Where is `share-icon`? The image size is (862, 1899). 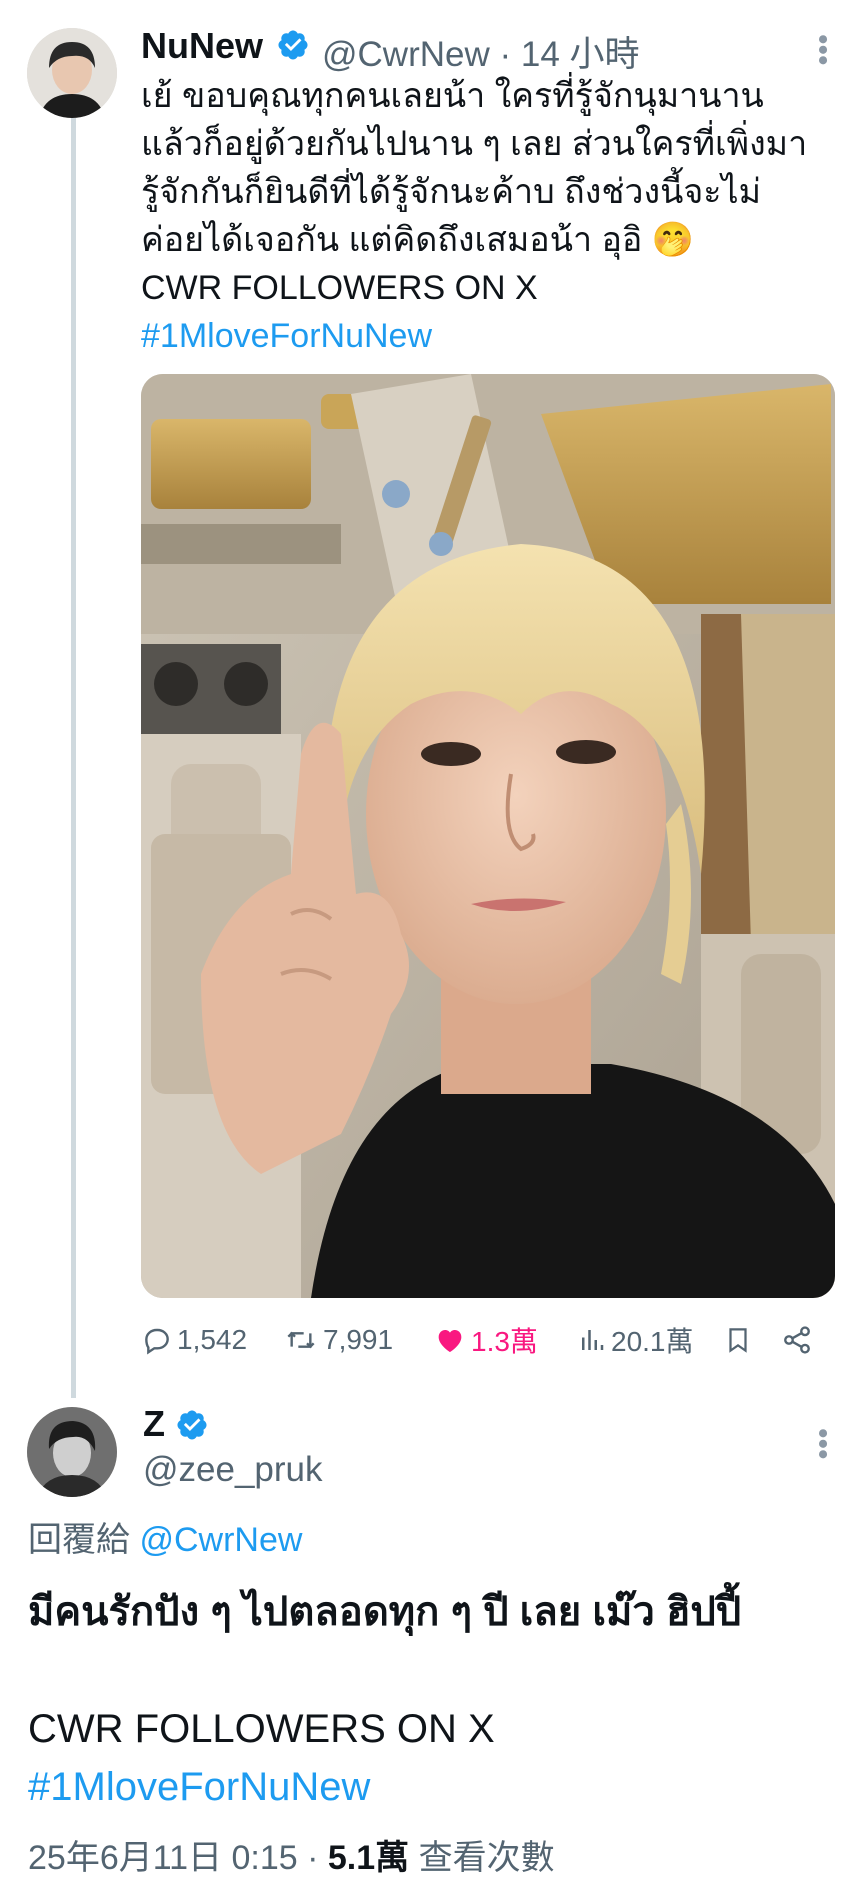
share-icon is located at coordinates (797, 1340).